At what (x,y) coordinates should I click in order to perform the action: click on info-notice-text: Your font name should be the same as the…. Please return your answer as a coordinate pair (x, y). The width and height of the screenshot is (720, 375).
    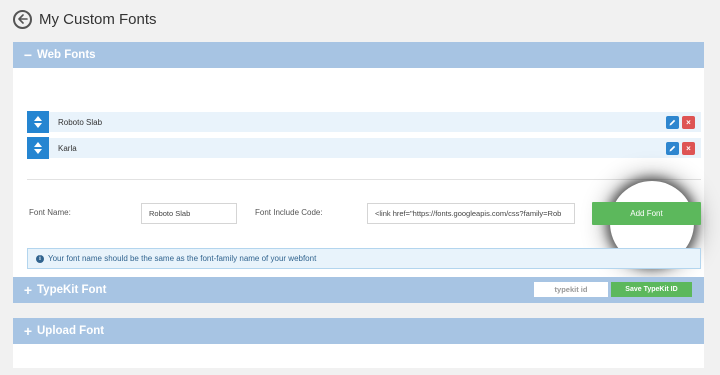
    Looking at the image, I should click on (182, 258).